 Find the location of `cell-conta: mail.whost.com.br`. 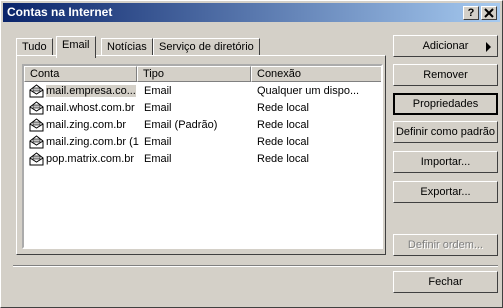

cell-conta: mail.whost.com.br is located at coordinates (90, 108).